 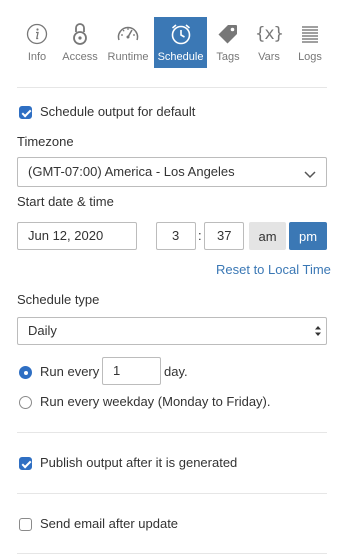 I want to click on am-label: am, so click(x=267, y=236).